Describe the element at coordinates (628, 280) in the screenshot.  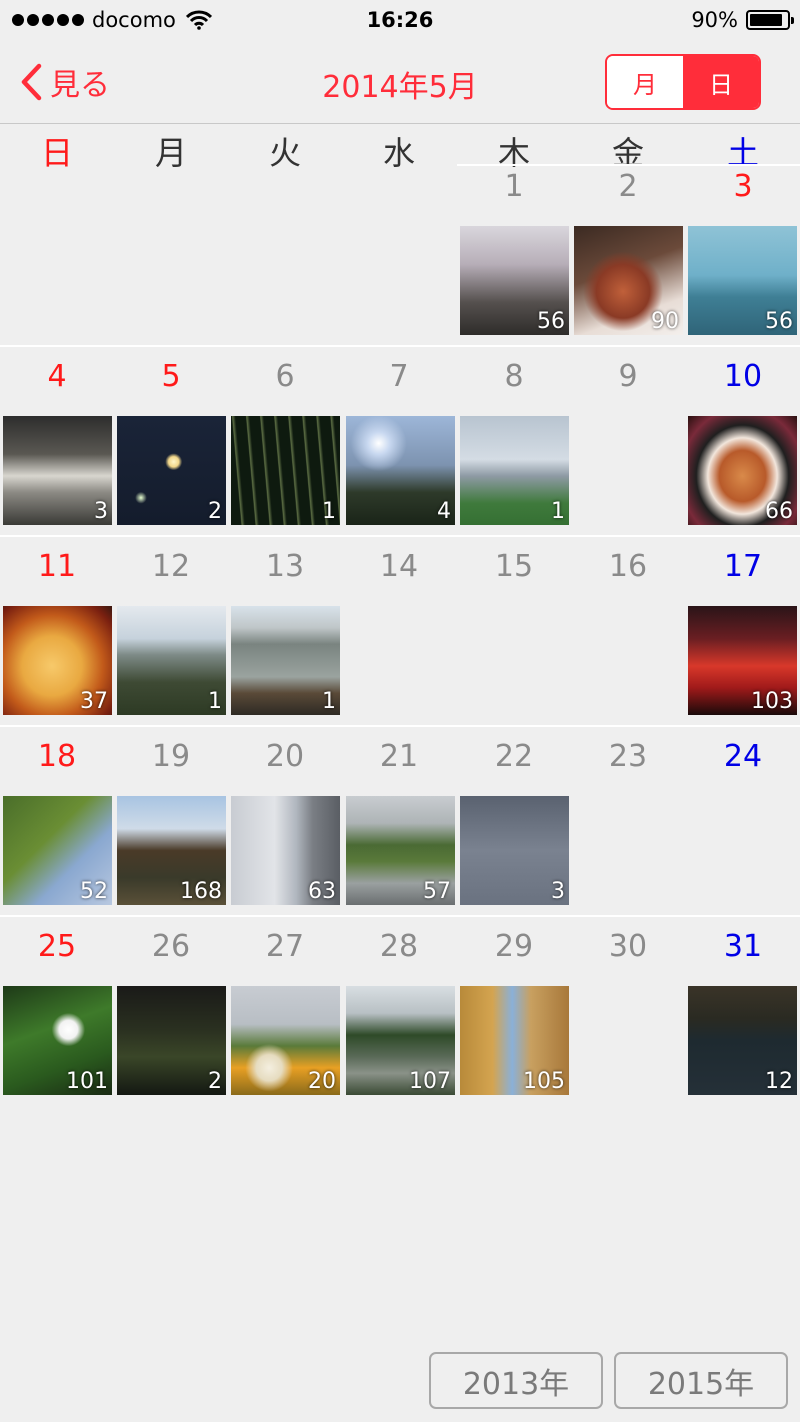
I see `photo-thumbnail-tea-glass: 90` at that location.